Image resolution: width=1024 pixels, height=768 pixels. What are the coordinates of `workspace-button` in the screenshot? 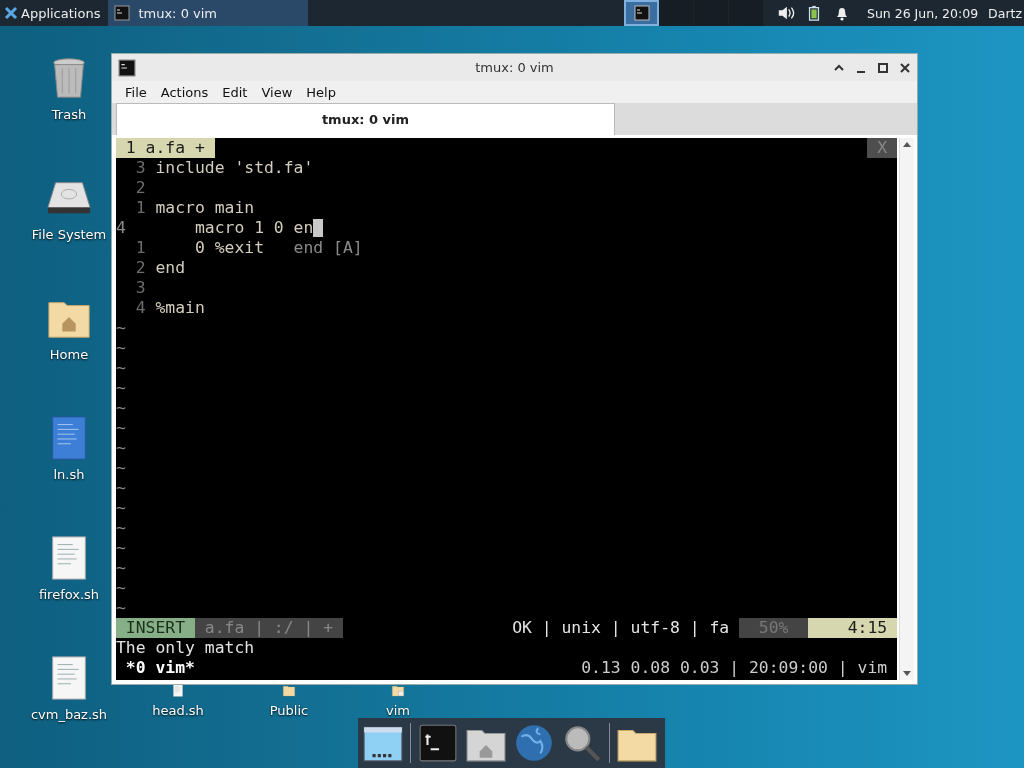 It's located at (642, 13).